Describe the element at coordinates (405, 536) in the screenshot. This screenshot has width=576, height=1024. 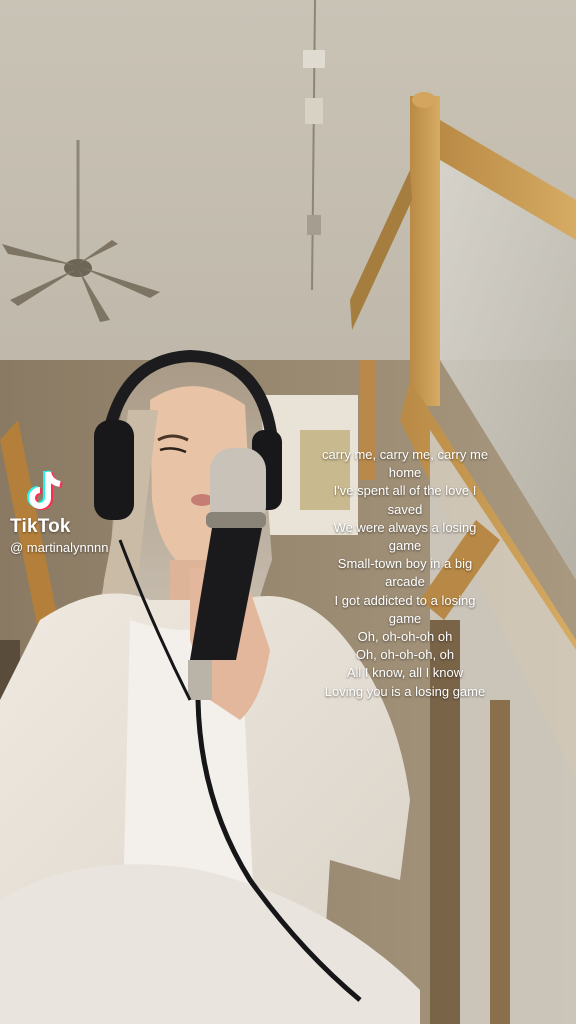
I see `lyric-line: We were always a losing game` at that location.